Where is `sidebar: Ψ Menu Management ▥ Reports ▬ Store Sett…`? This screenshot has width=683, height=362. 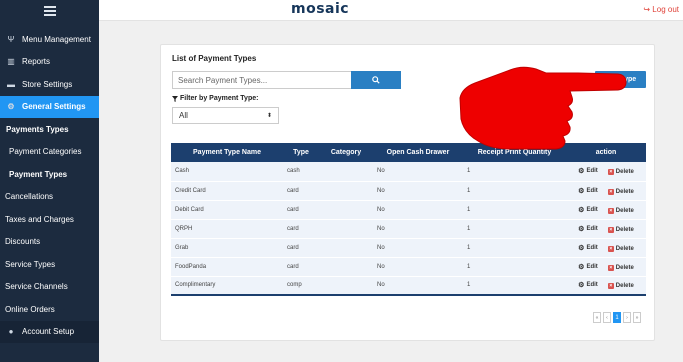 sidebar: Ψ Menu Management ▥ Reports ▬ Store Sett… is located at coordinates (49, 181).